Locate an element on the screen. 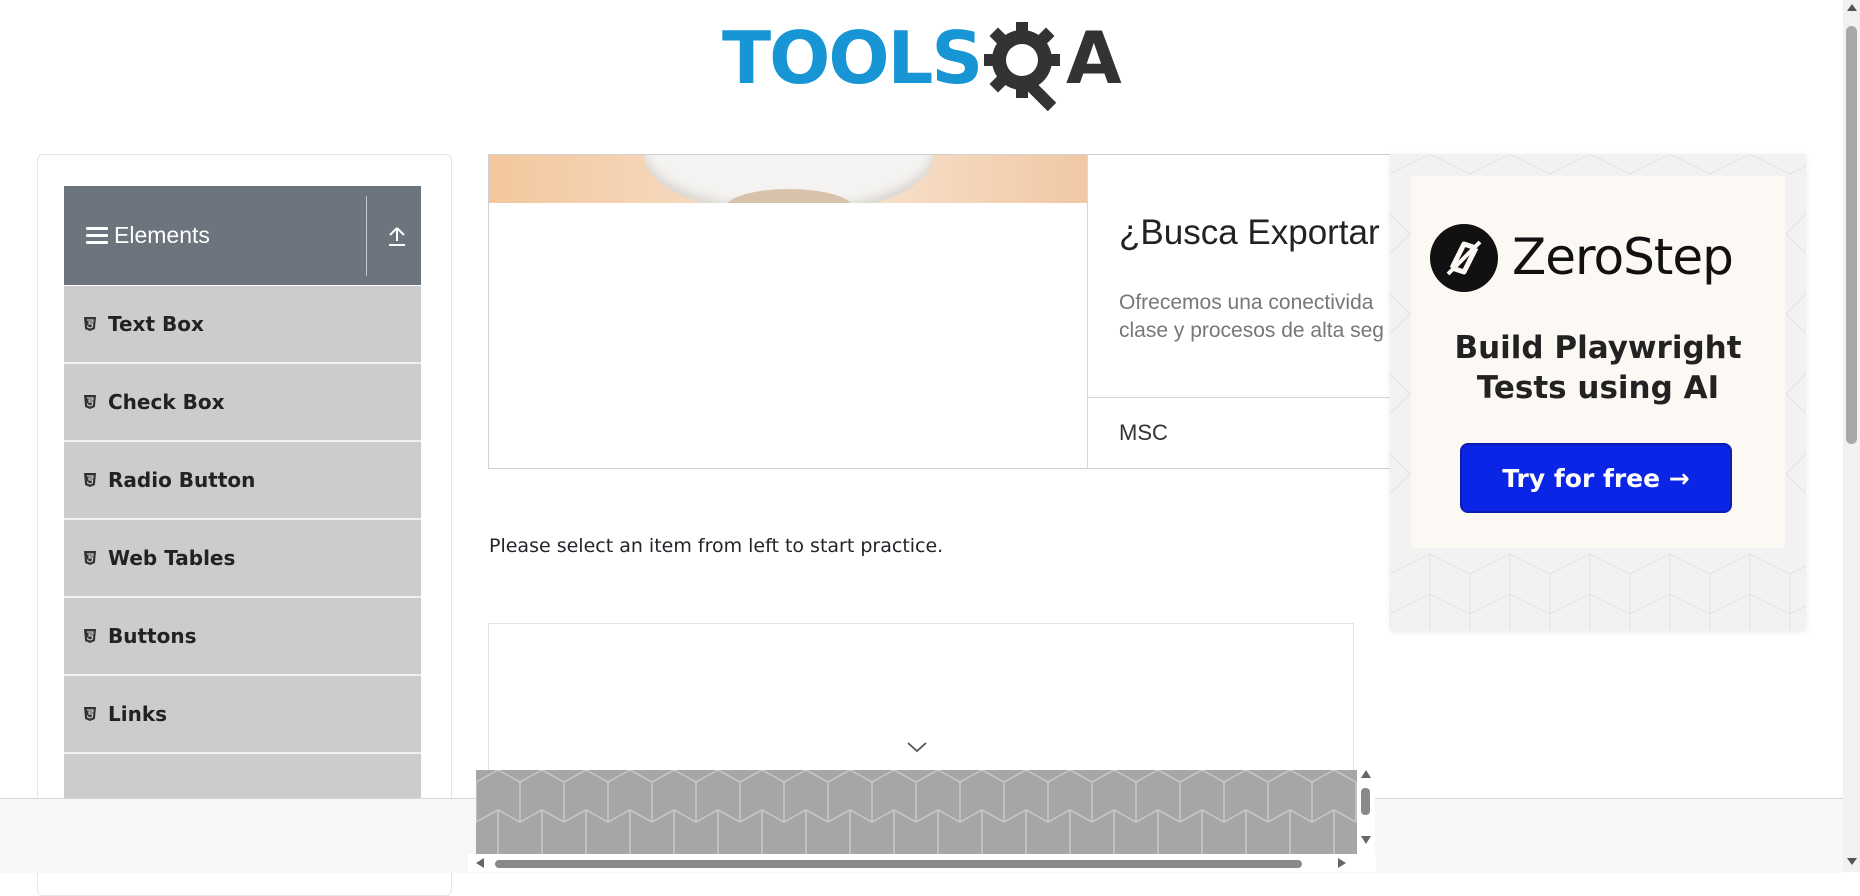  sidebar-item-links: Links is located at coordinates (242, 715).